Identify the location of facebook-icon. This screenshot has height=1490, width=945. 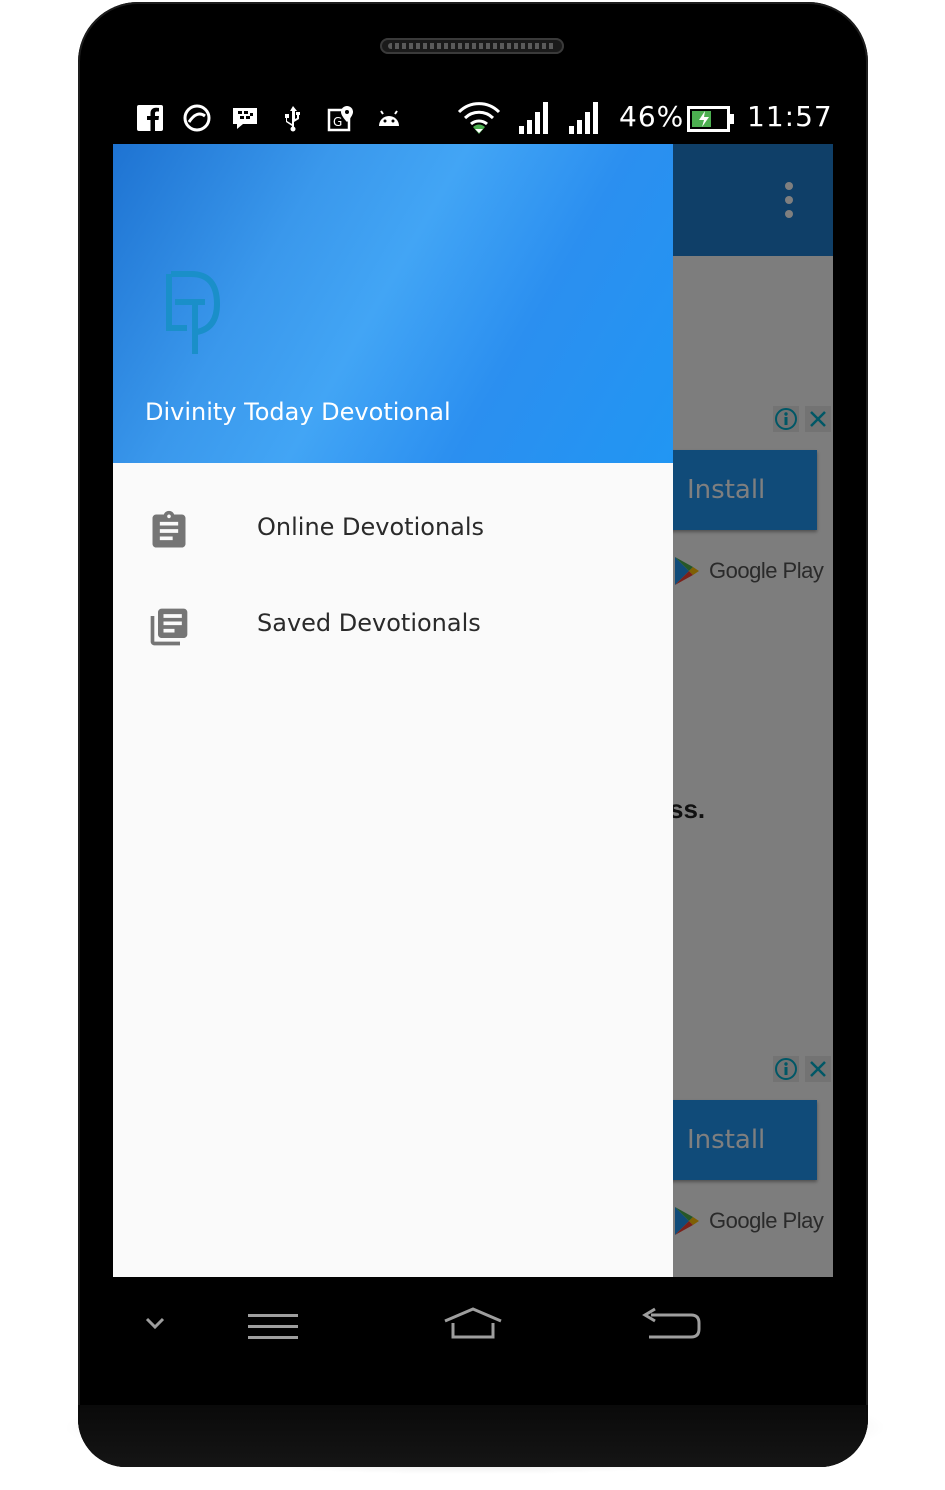
(150, 118).